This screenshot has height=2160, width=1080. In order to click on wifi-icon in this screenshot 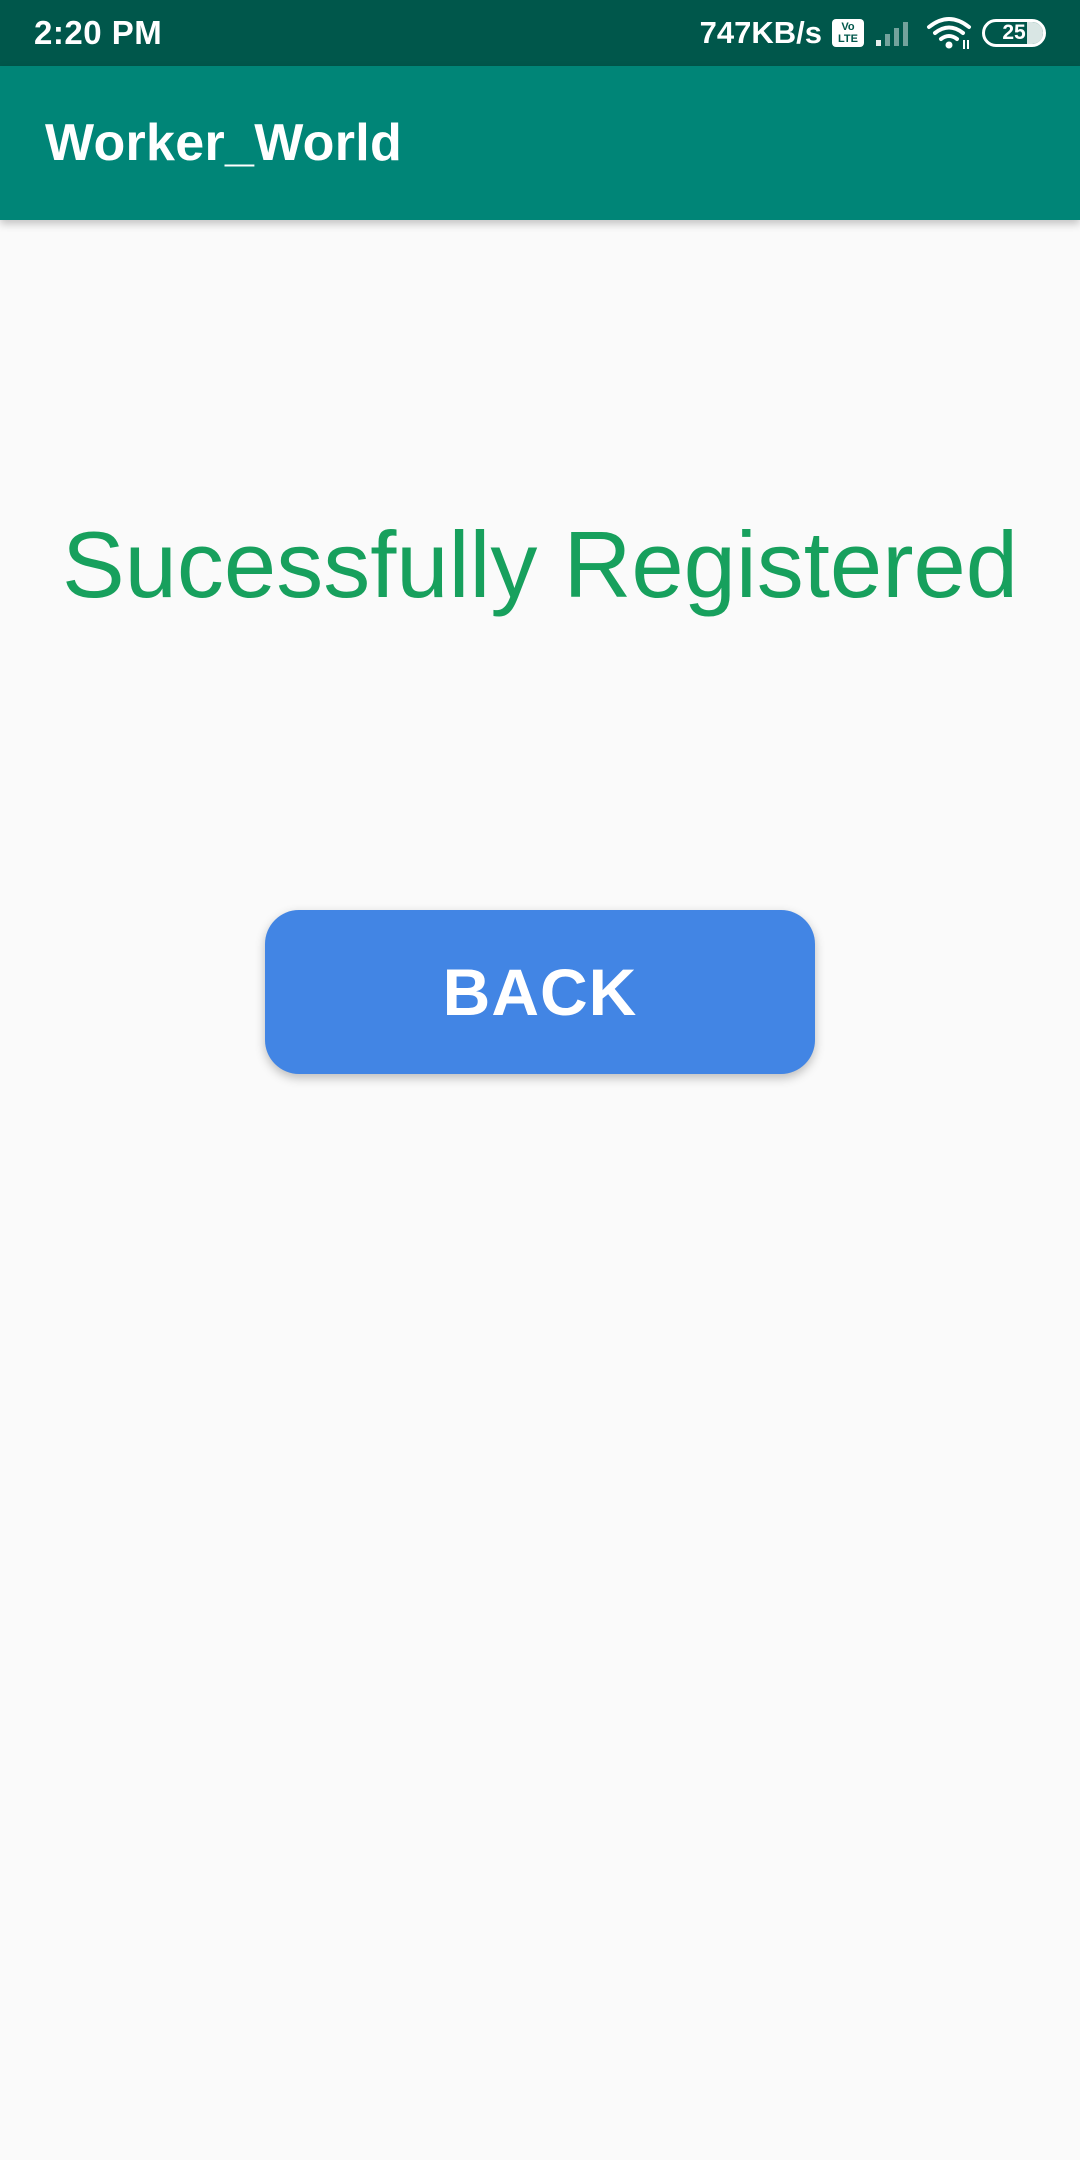, I will do `click(949, 33)`.